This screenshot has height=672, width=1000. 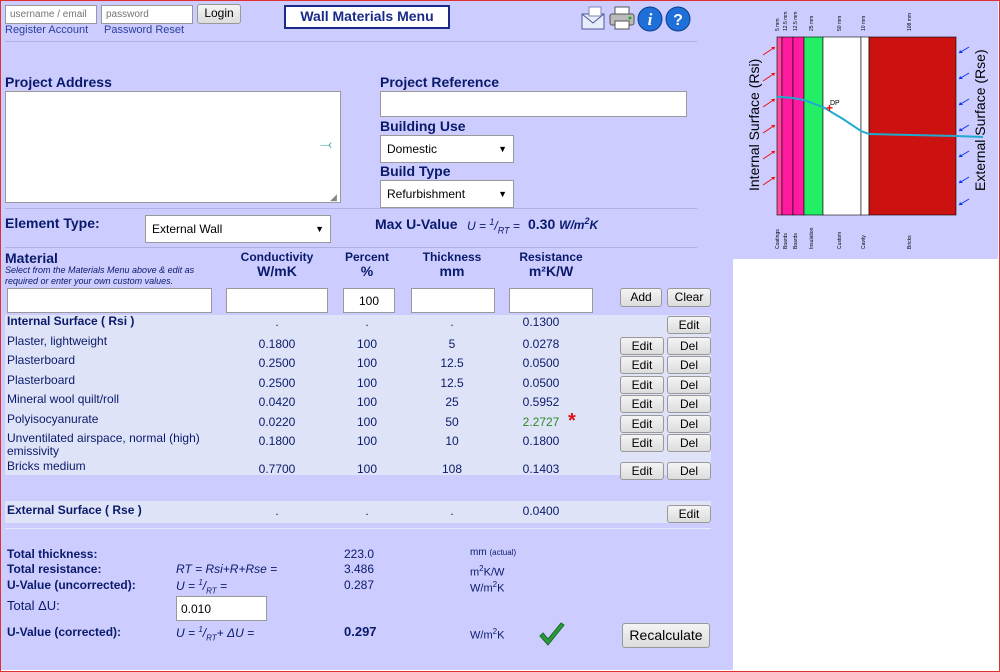 I want to click on layer-thickness-label: 108 mm, so click(x=910, y=22).